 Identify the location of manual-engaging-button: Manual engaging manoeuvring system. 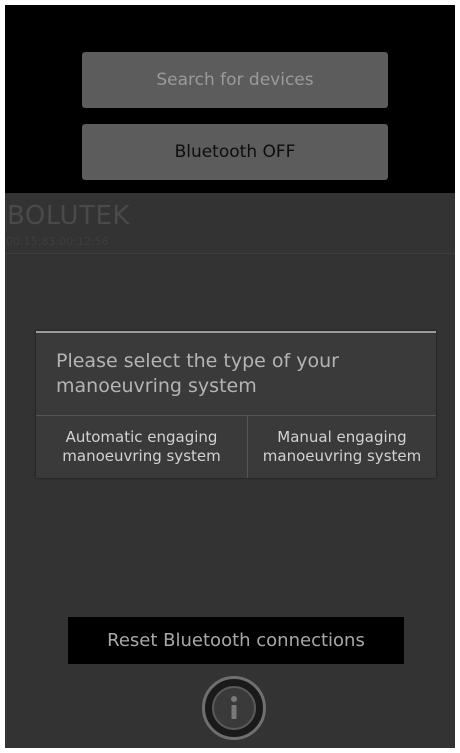
(342, 447).